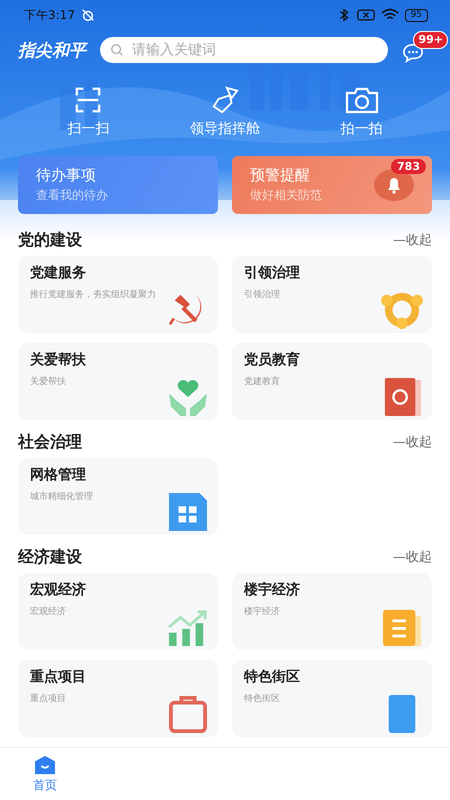 The image size is (450, 800). Describe the element at coordinates (118, 611) in the screenshot. I see `module-card: 宏观经济 宏观经济` at that location.